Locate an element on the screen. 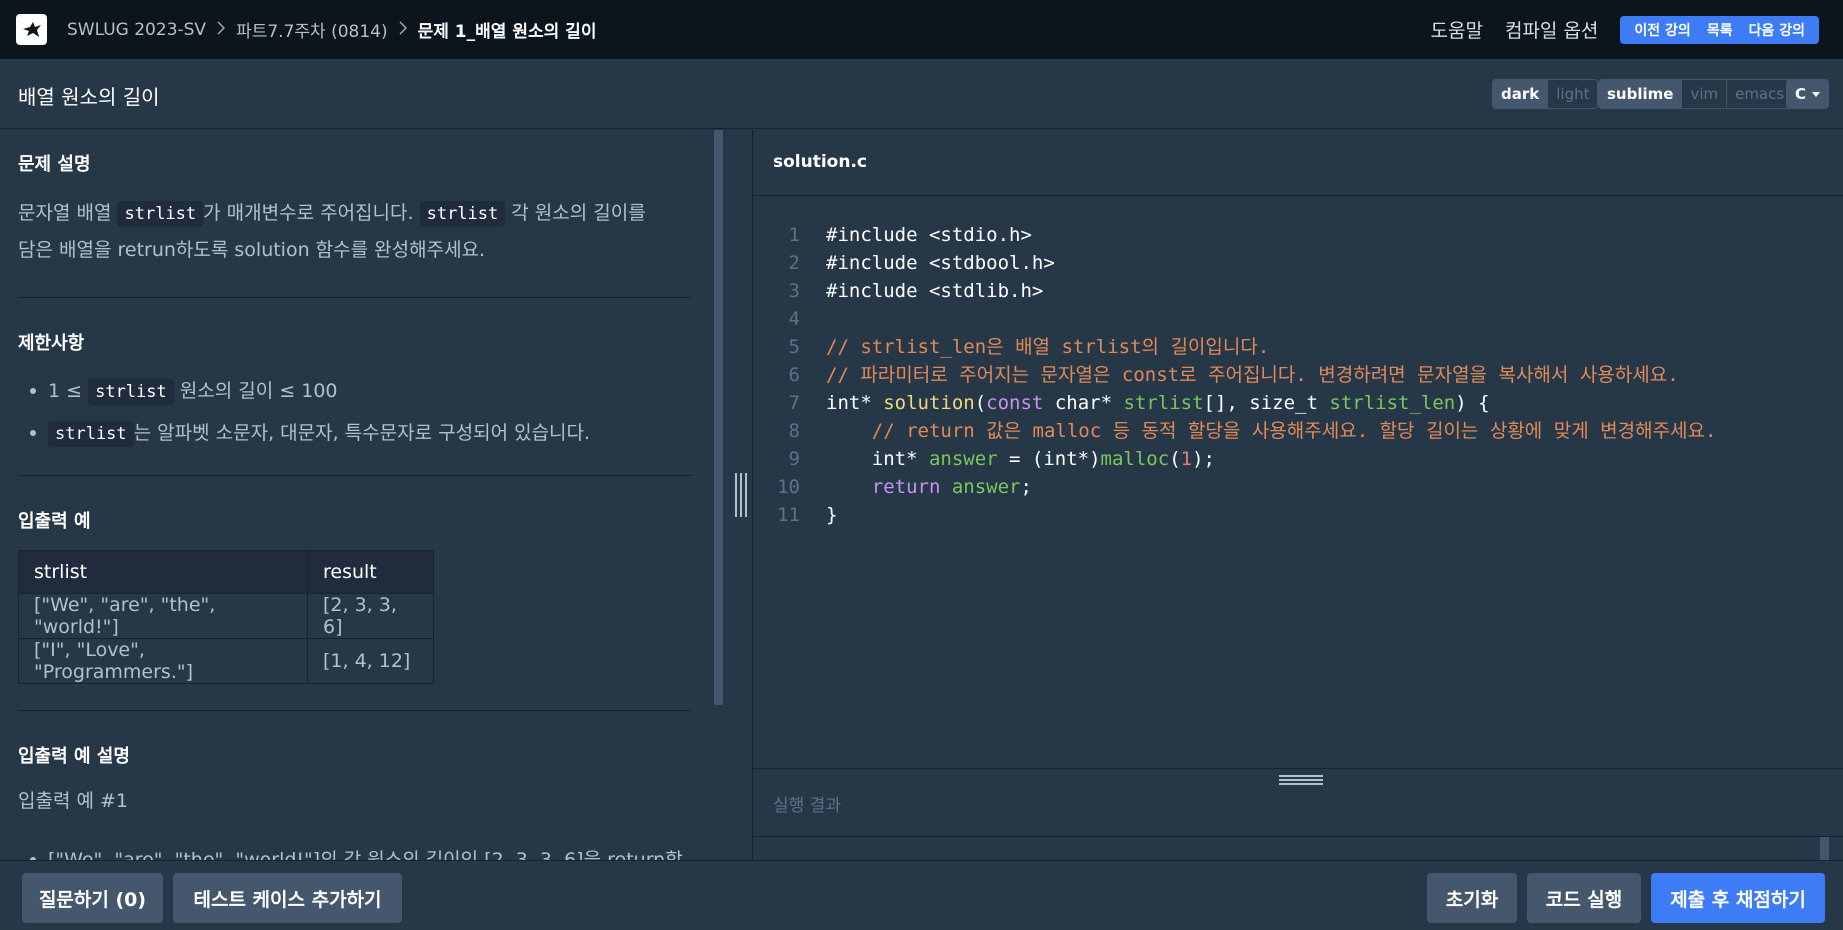 The height and width of the screenshot is (930, 1843). theme-dark-button: dark is located at coordinates (1520, 94).